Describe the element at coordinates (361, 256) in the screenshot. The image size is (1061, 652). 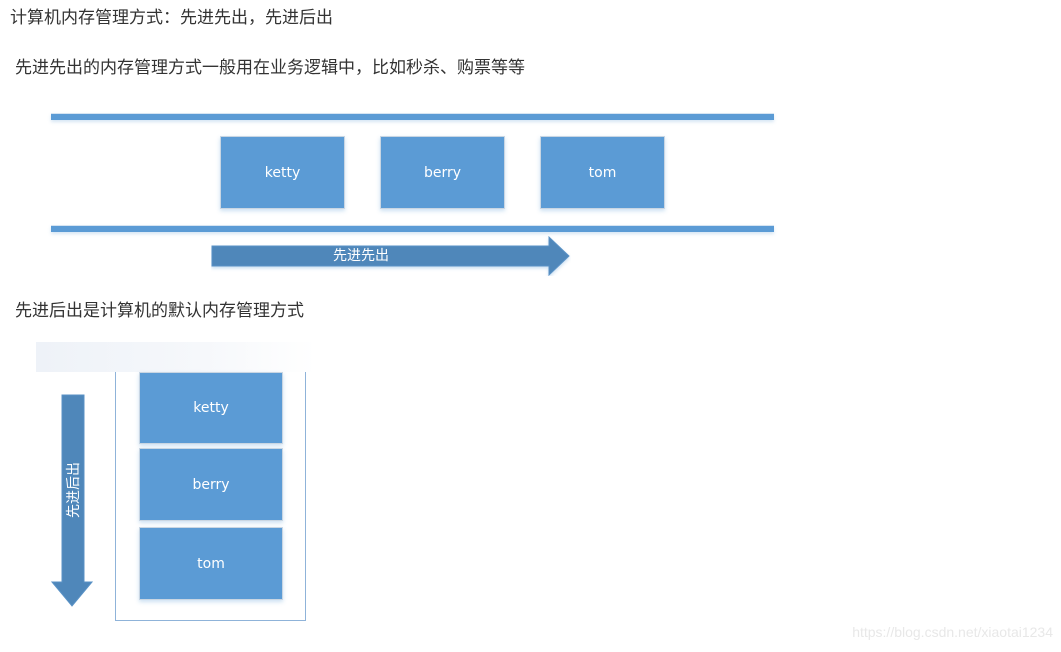
I see `fifo-arrow-label: 先进先出` at that location.